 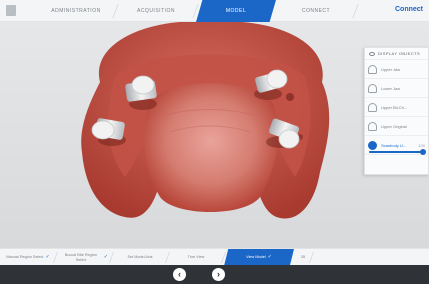 What do you see at coordinates (84, 257) in the screenshot?
I see `step-buccal-bite-region-select: Buccal Bite Region Select ✓` at bounding box center [84, 257].